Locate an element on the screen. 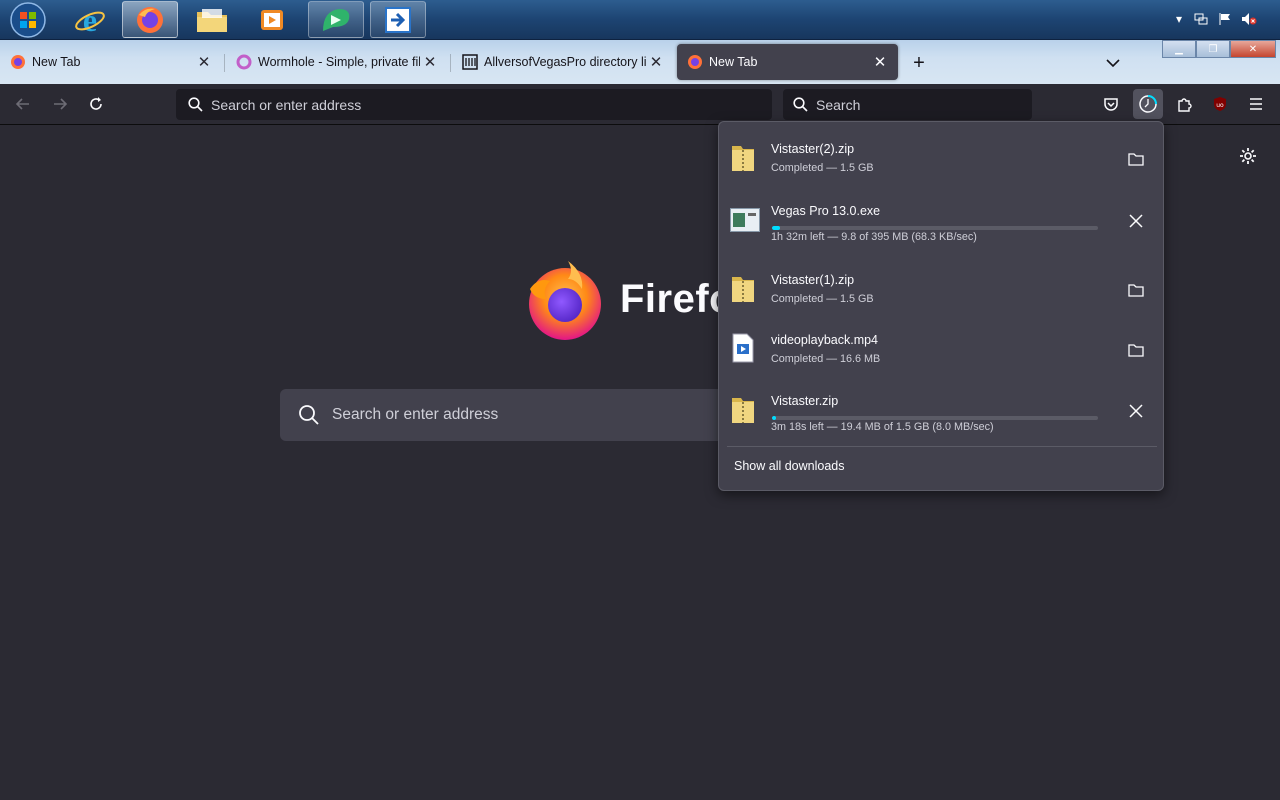  tab-label: Wormhole - Simple, private file is located at coordinates (339, 62).